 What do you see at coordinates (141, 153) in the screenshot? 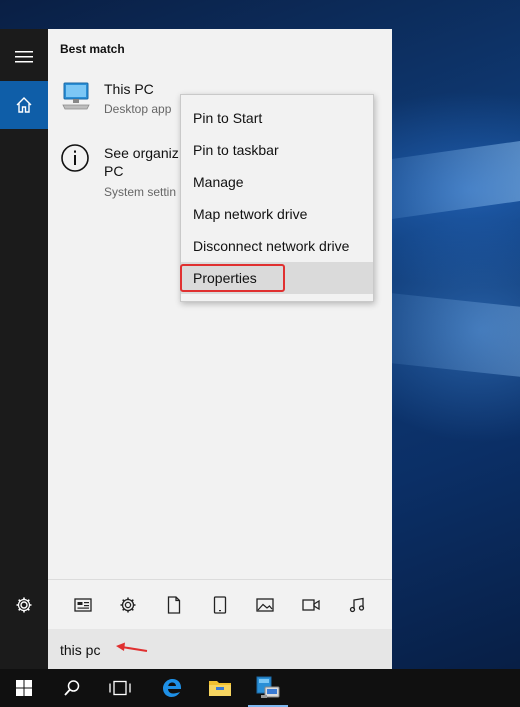
I see `result-title-line1: See organiz` at bounding box center [141, 153].